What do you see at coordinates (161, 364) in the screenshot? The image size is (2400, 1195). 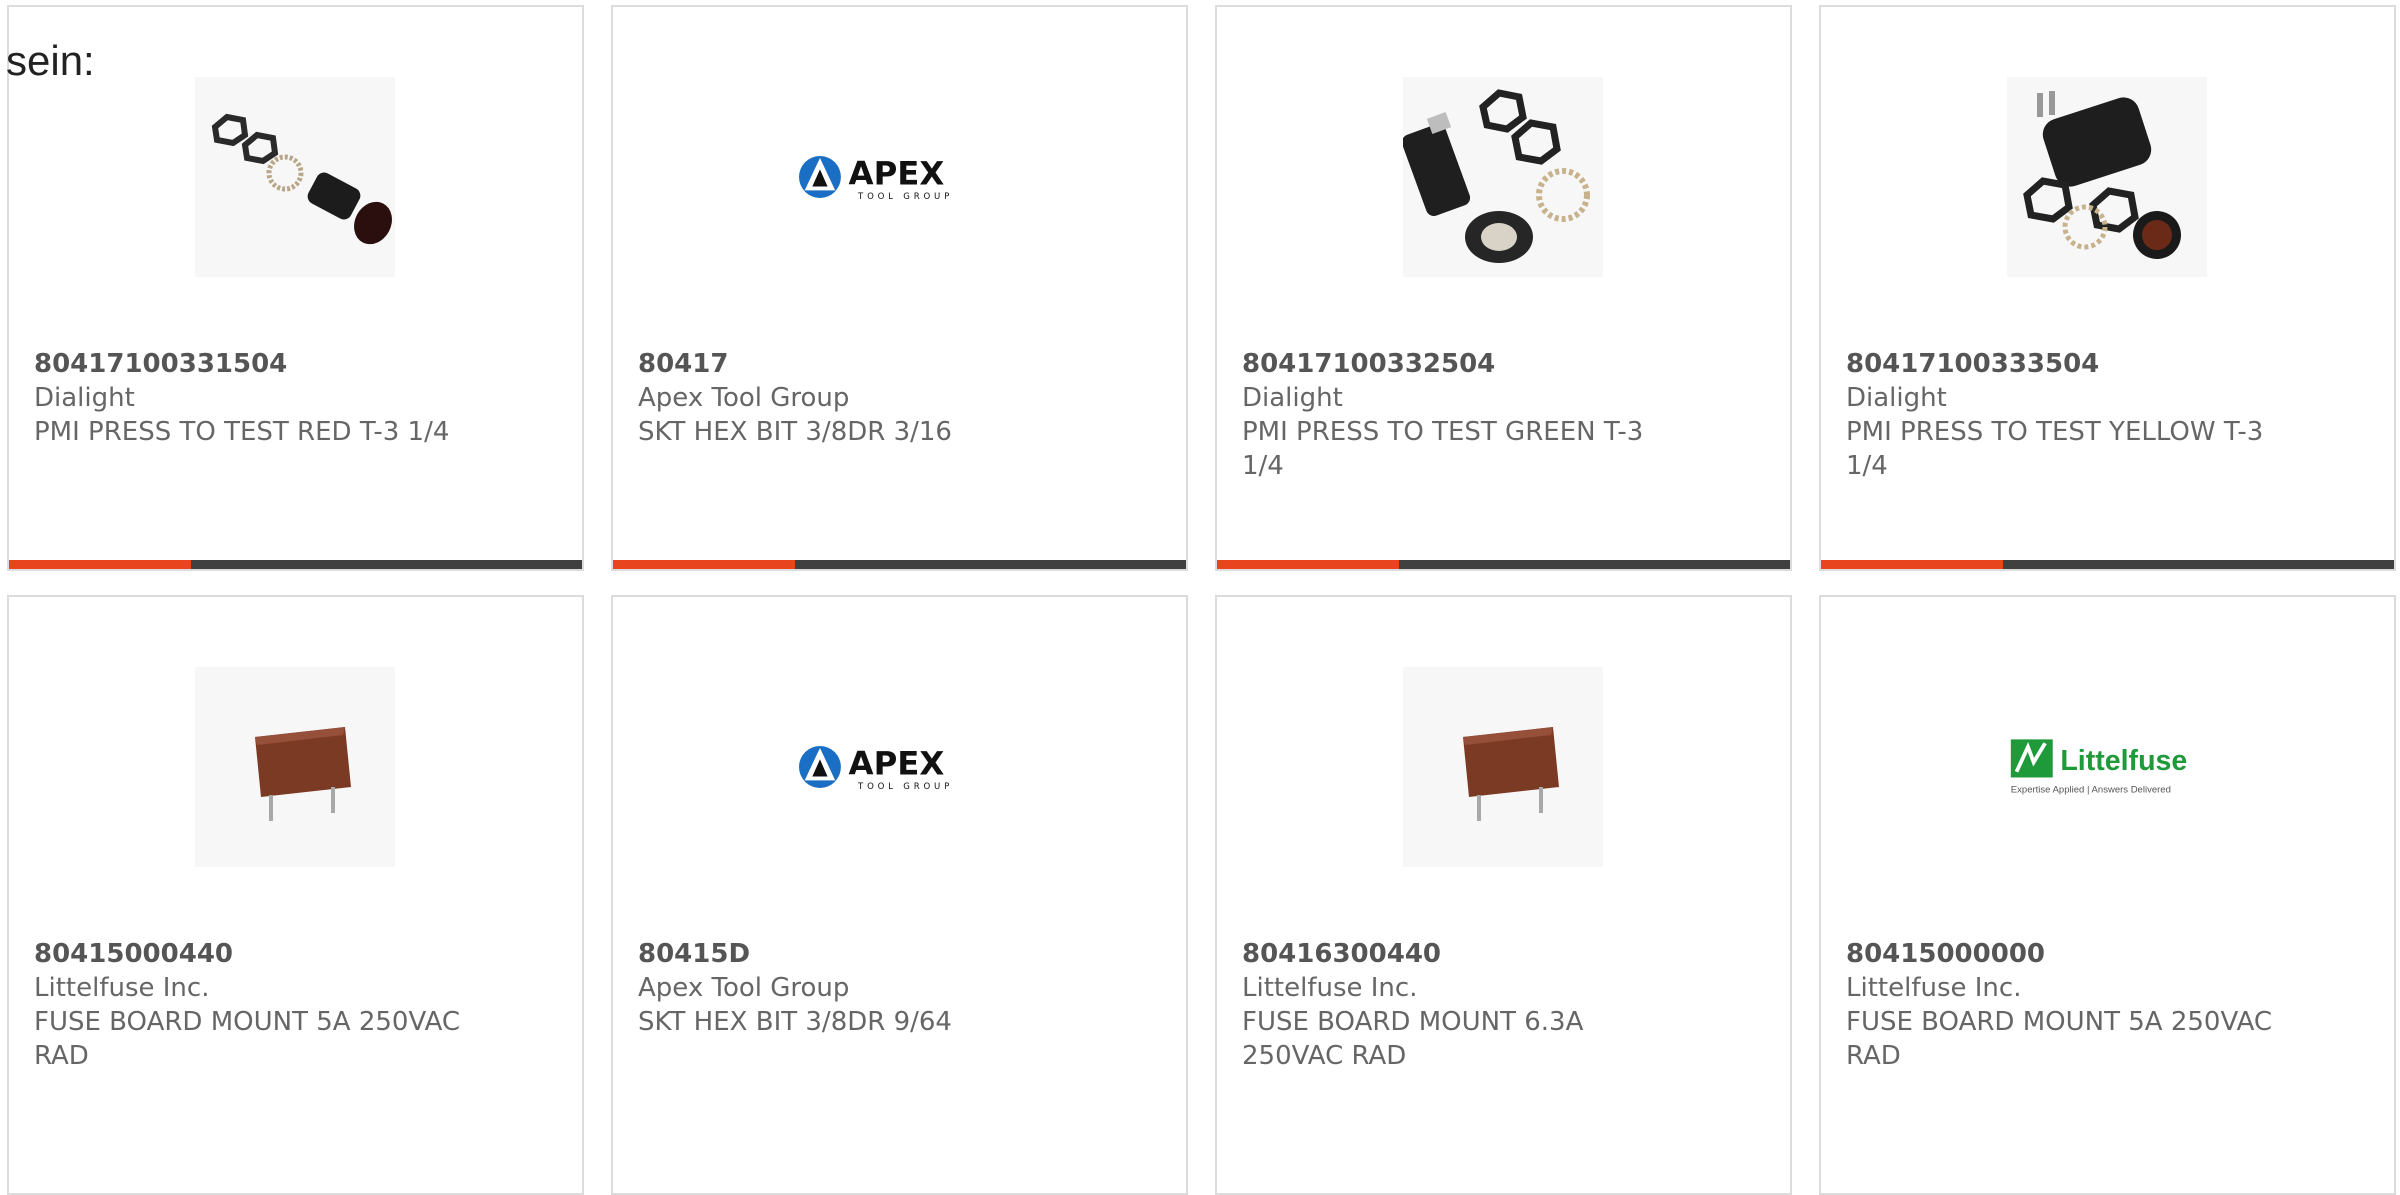 I see `part-number: 80417100331504` at bounding box center [161, 364].